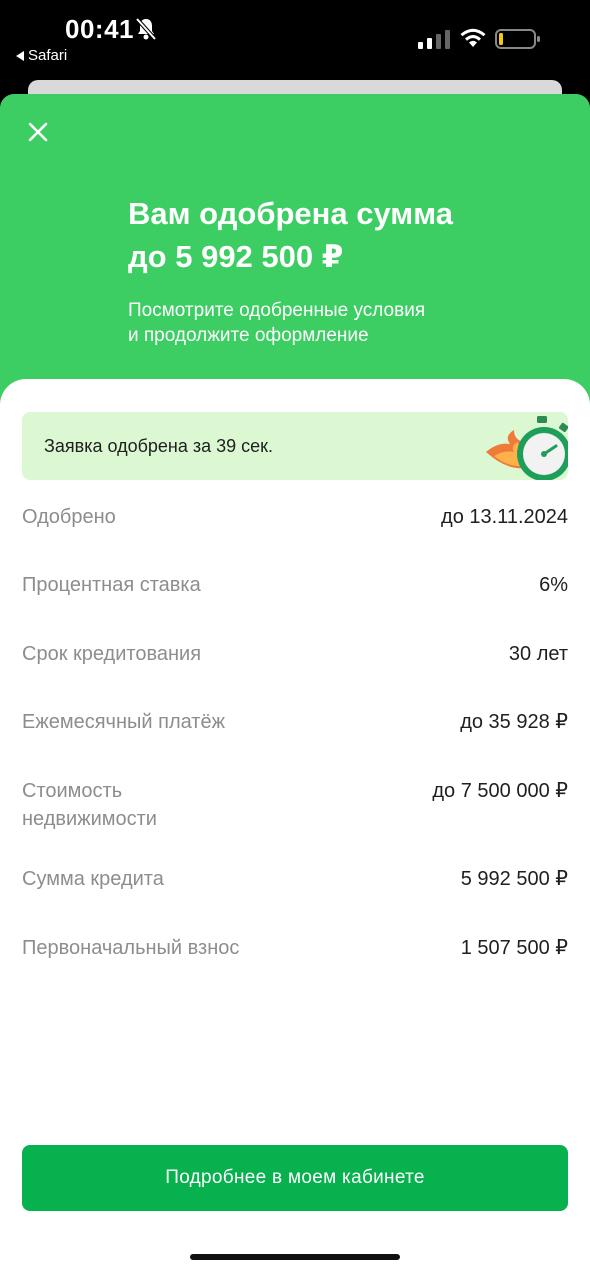  I want to click on battery-icon, so click(517, 39).